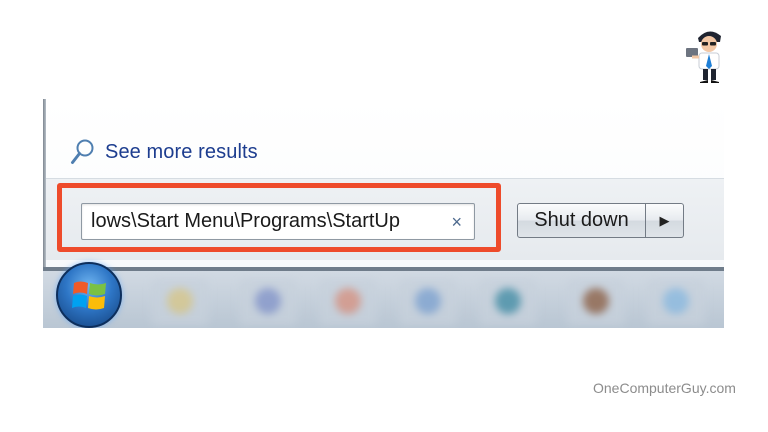 Image resolution: width=768 pixels, height=432 pixels. I want to click on shutdown-label: Shut down, so click(581, 220).